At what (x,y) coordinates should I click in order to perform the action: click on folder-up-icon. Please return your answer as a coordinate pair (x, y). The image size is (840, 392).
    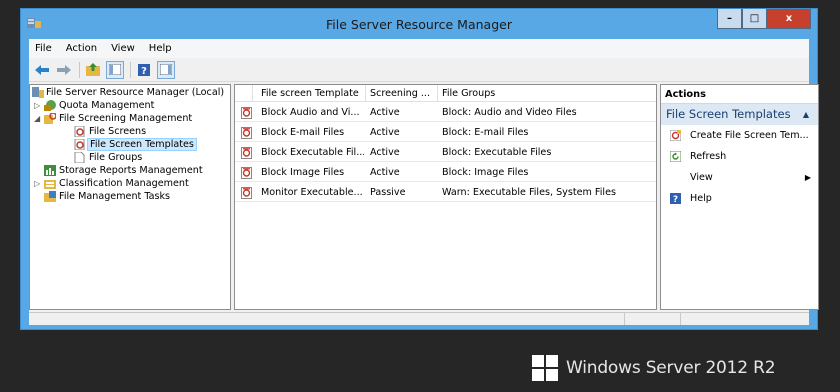
    Looking at the image, I should click on (93, 69).